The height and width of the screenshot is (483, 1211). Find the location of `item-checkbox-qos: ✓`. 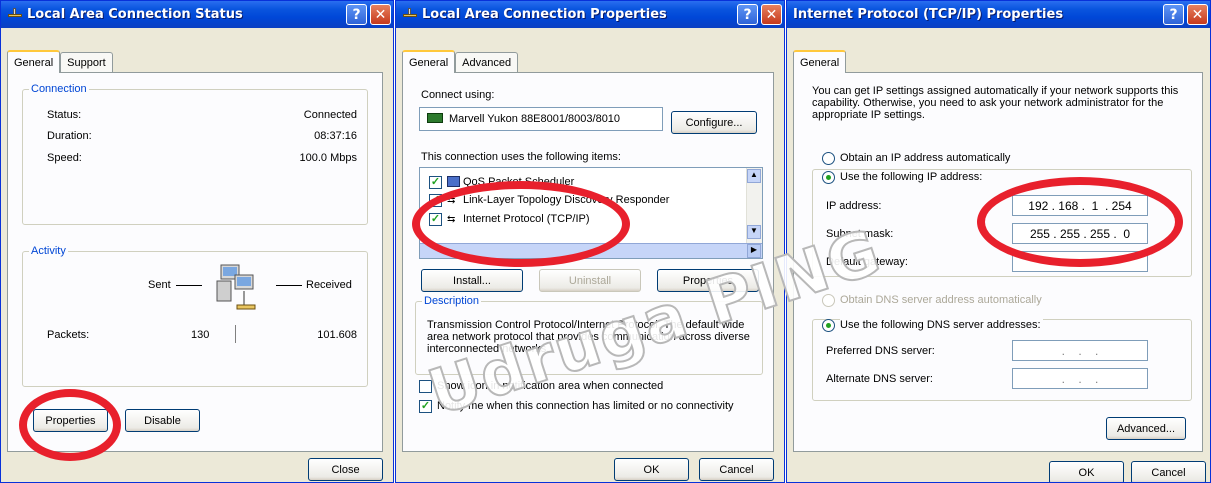

item-checkbox-qos: ✓ is located at coordinates (435, 182).